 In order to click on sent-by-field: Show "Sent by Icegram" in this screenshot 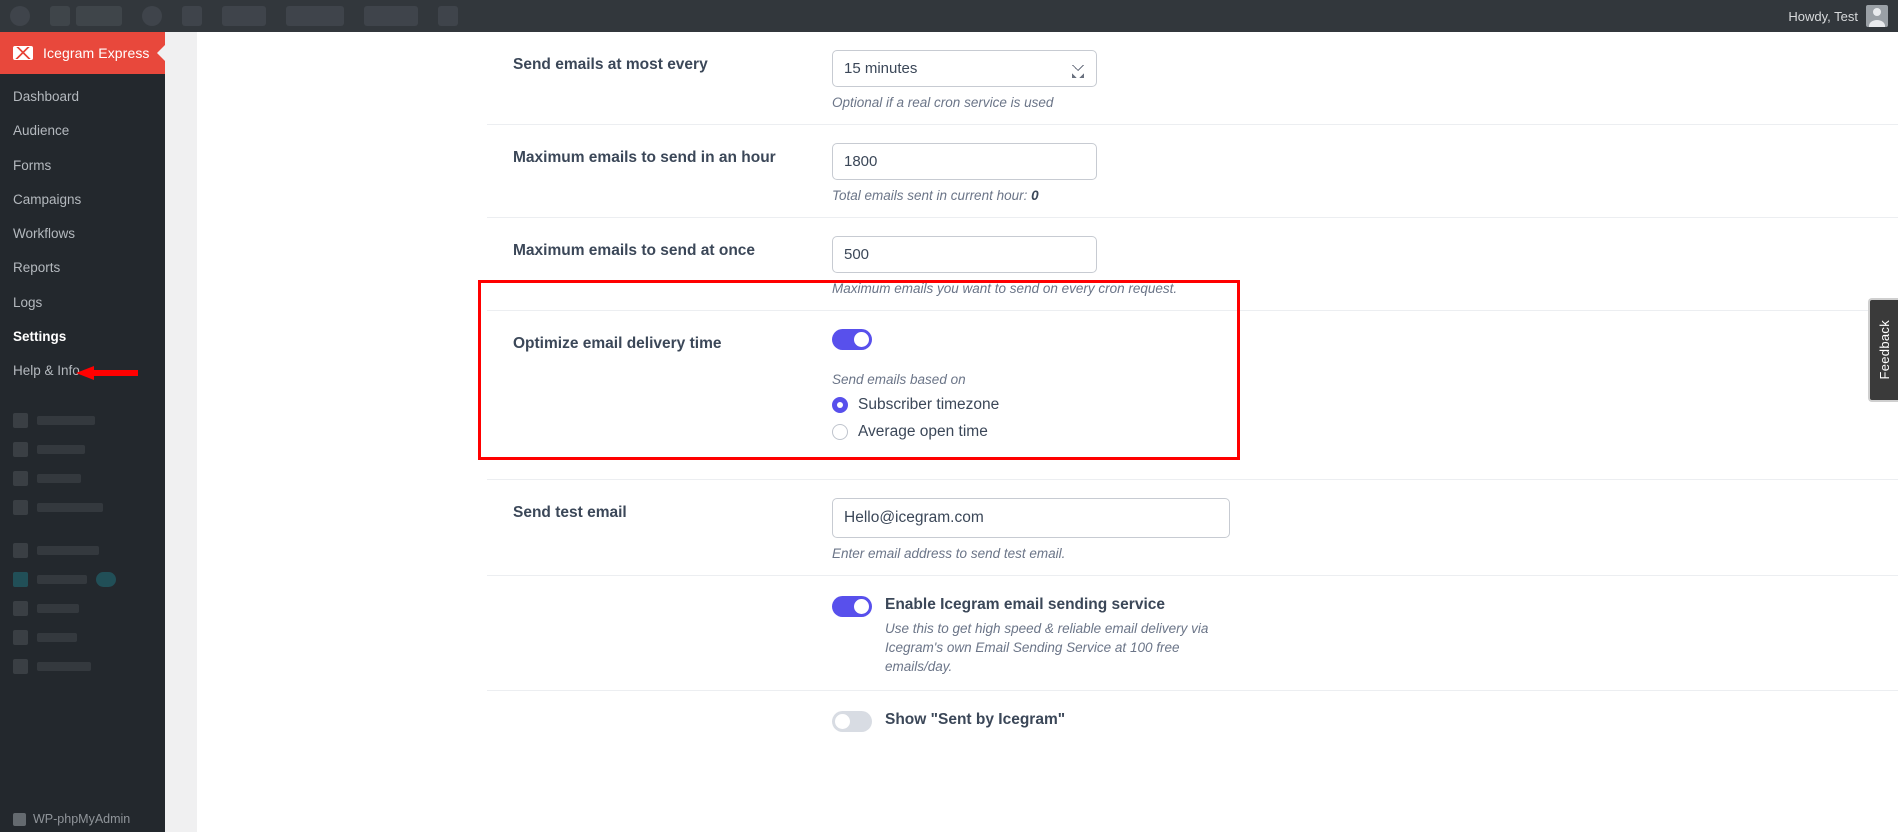, I will do `click(948, 720)`.